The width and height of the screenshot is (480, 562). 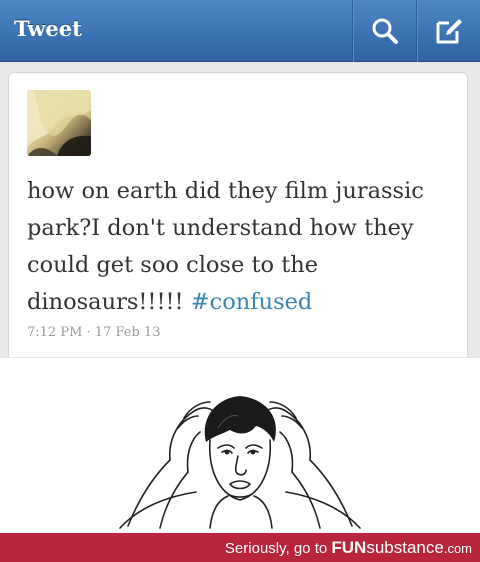 I want to click on compose-icon, so click(x=449, y=31).